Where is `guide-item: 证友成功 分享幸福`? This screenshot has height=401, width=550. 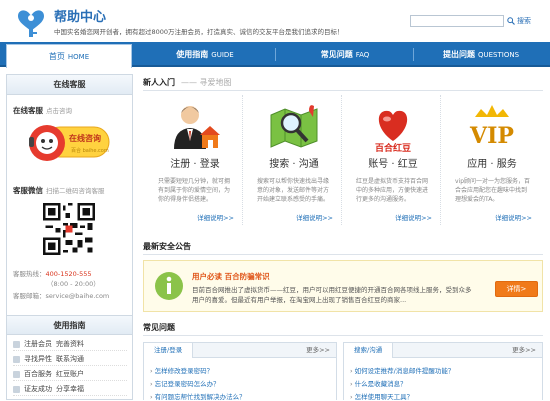 guide-item: 证友成功 分享幸福 is located at coordinates (70, 389).